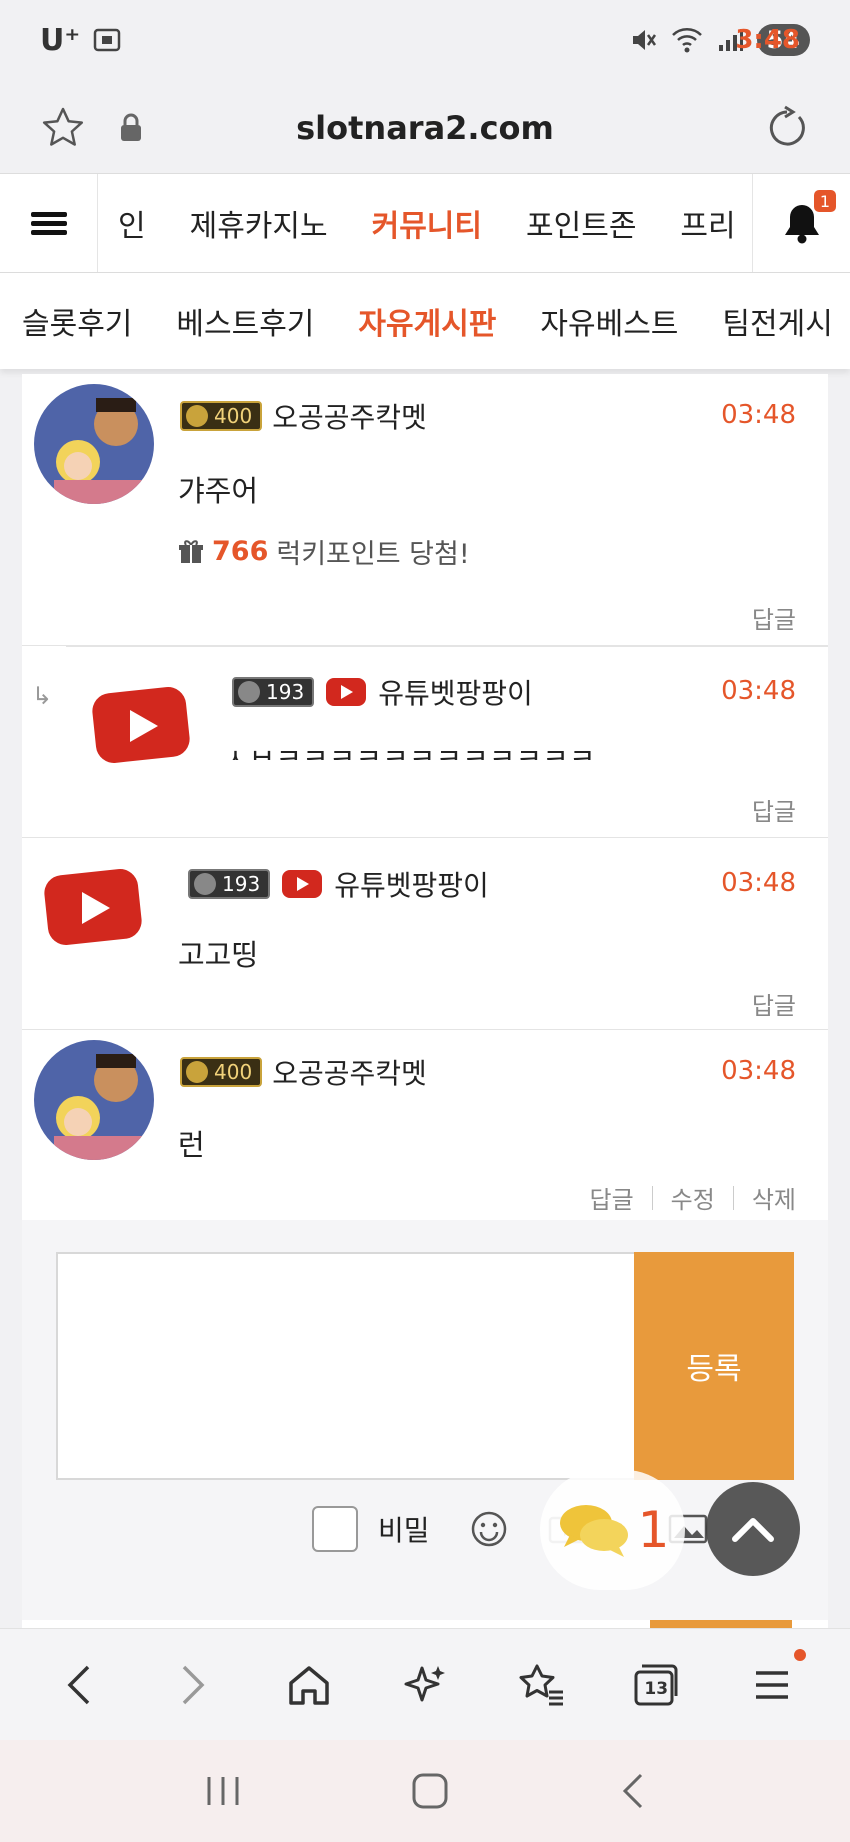 The width and height of the screenshot is (850, 1842). Describe the element at coordinates (714, 1366) in the screenshot. I see `submit-button: 등록` at that location.